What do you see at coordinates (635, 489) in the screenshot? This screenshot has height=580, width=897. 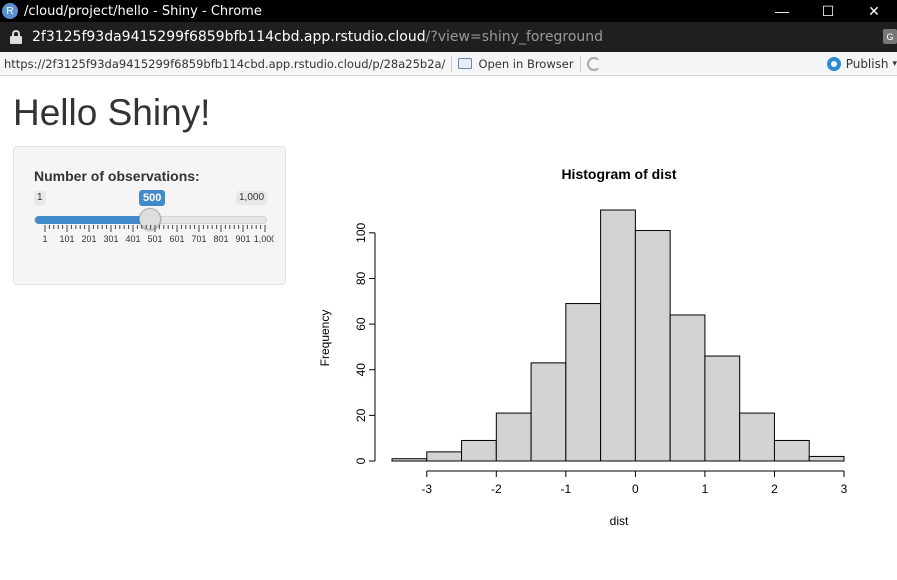 I see `x-tick-label: 0` at bounding box center [635, 489].